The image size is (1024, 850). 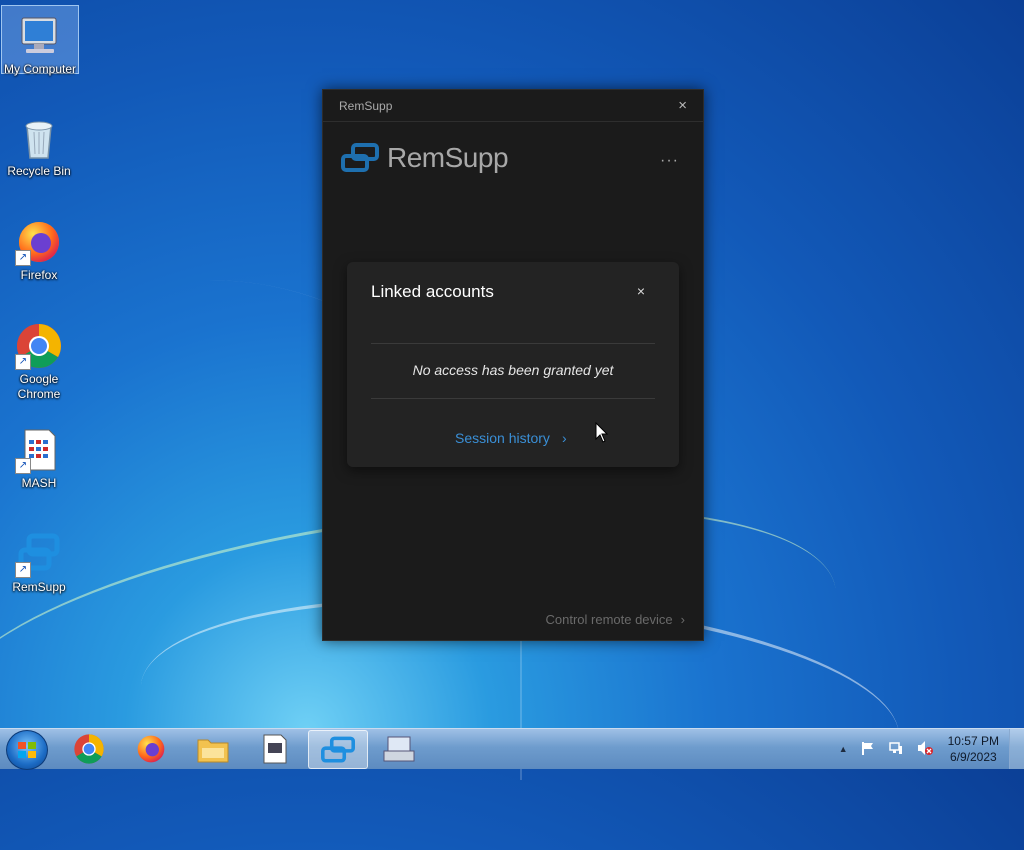 I want to click on brand-logo: RemSupp, so click(x=425, y=158).